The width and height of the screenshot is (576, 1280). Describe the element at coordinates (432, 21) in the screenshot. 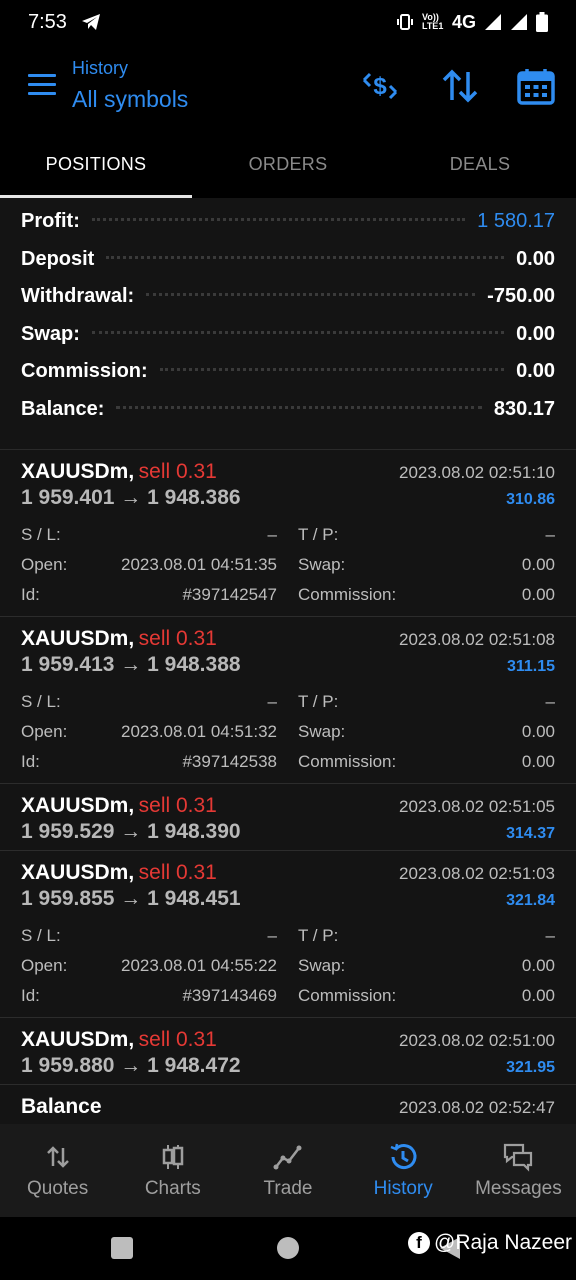

I see `volte-badge: Vo)) LTE1` at that location.